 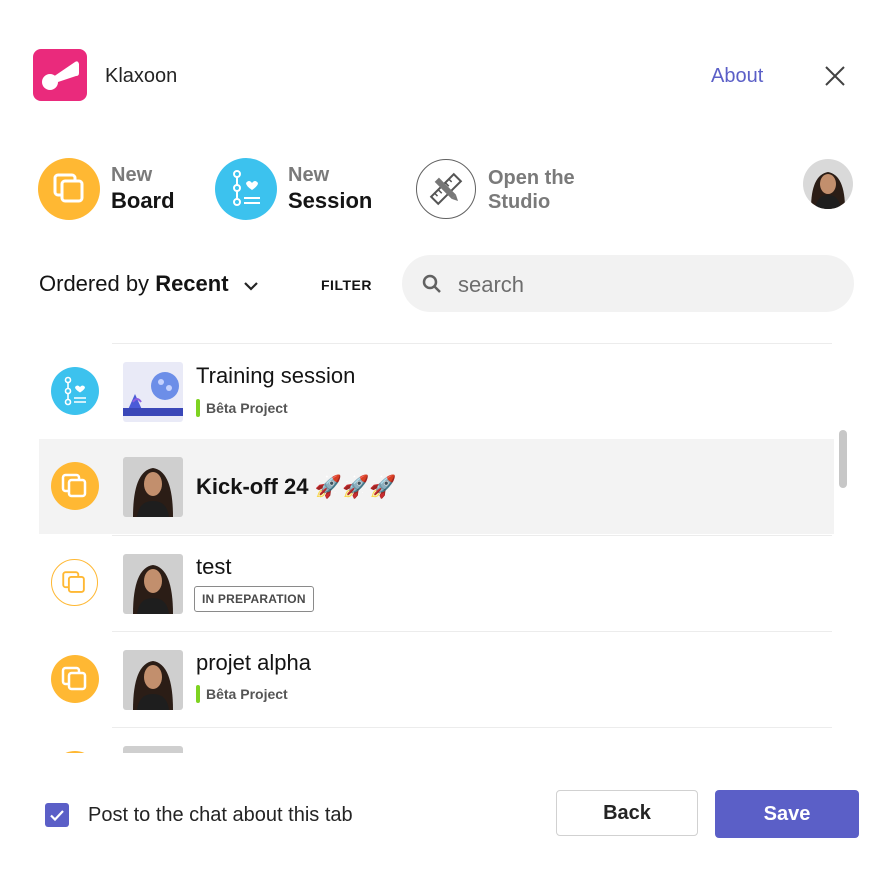 What do you see at coordinates (192, 283) in the screenshot?
I see `sort-value: Recent` at bounding box center [192, 283].